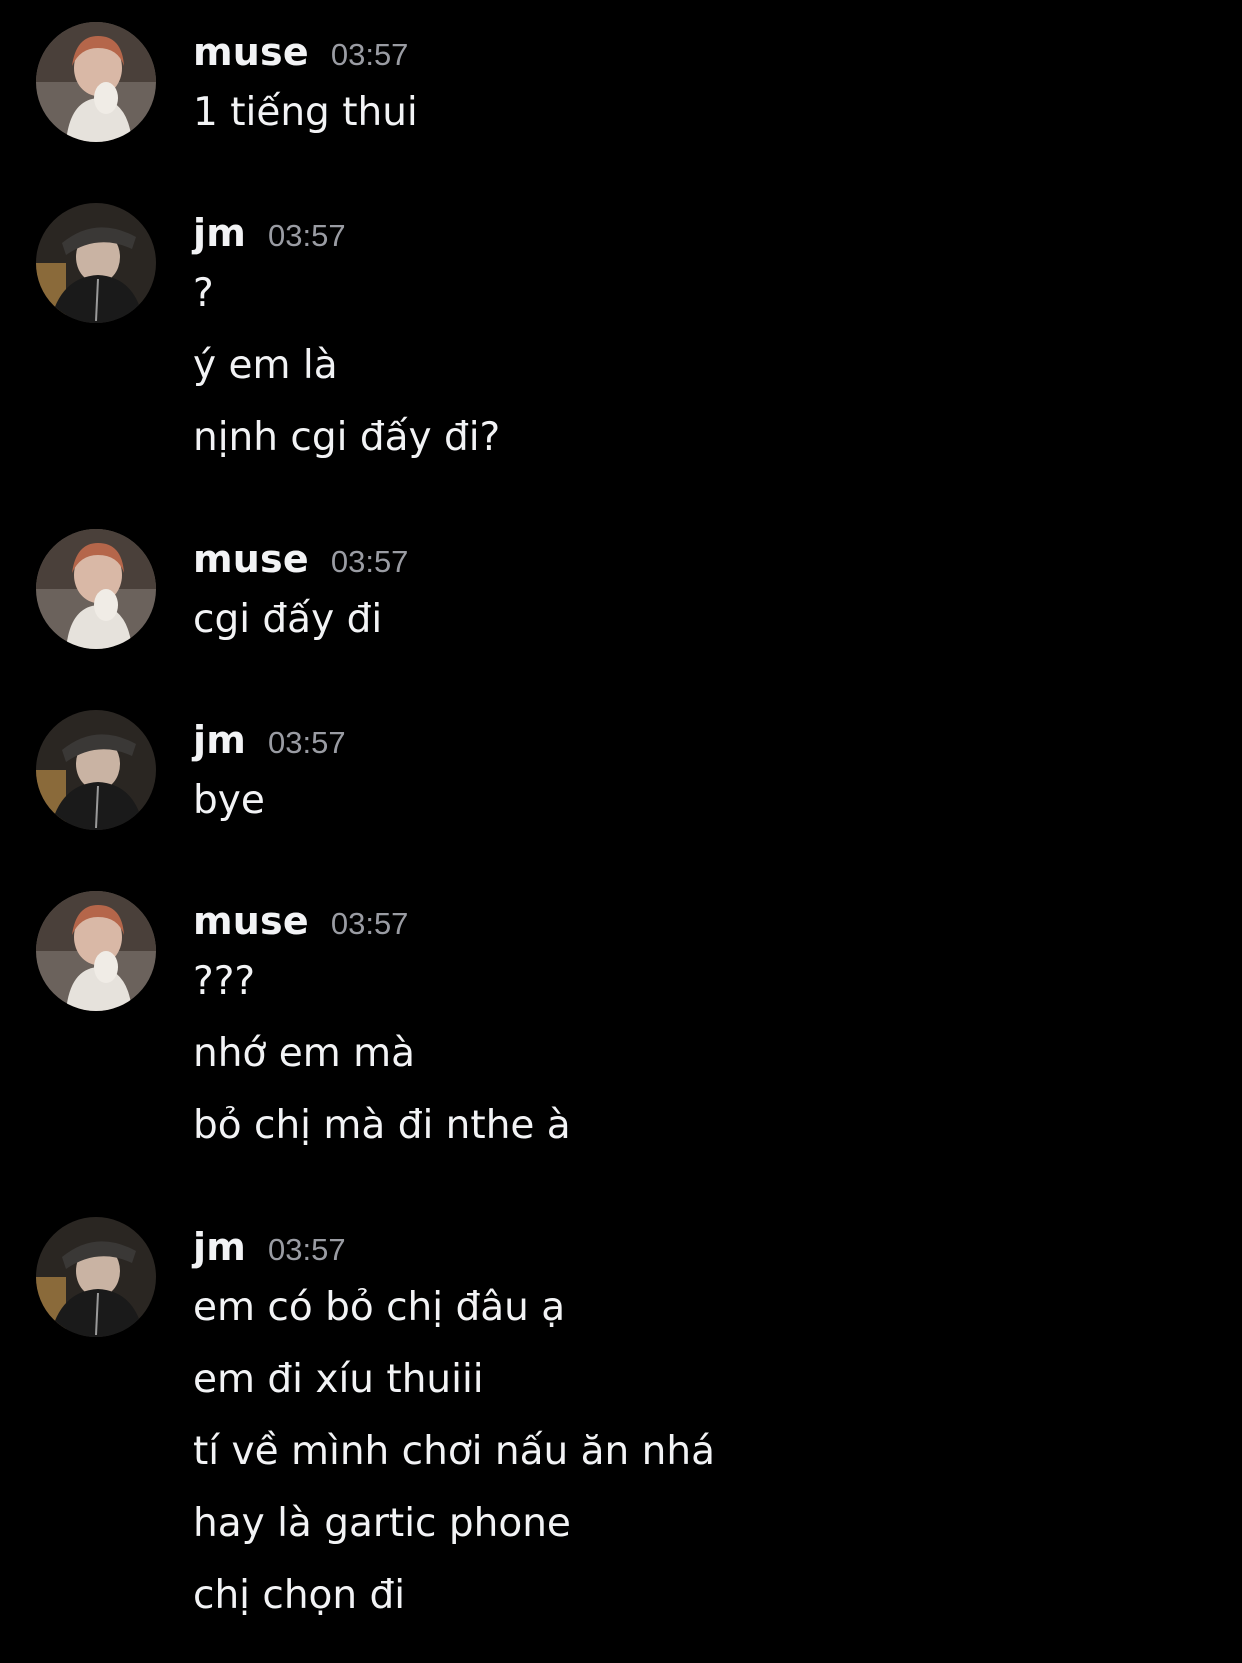  I want to click on message-text: tí về mình chơi nấu ăn nhá, so click(454, 1451).